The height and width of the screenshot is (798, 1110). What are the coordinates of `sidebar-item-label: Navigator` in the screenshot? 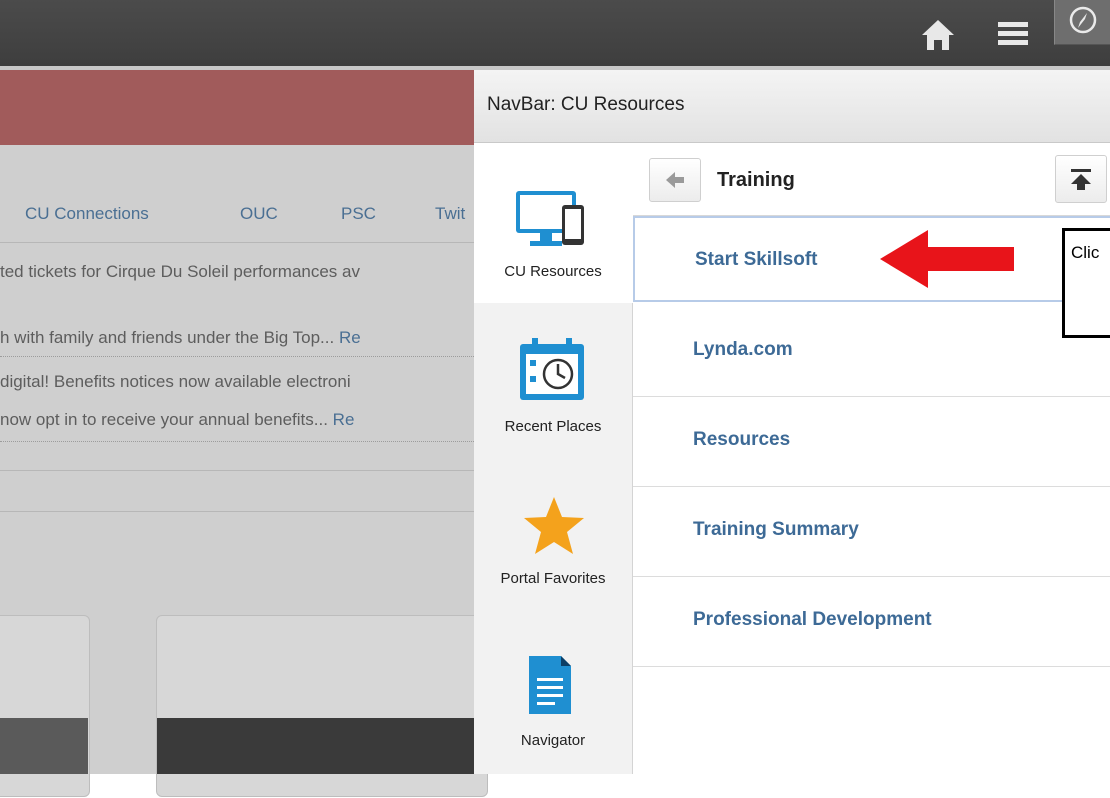 It's located at (553, 740).